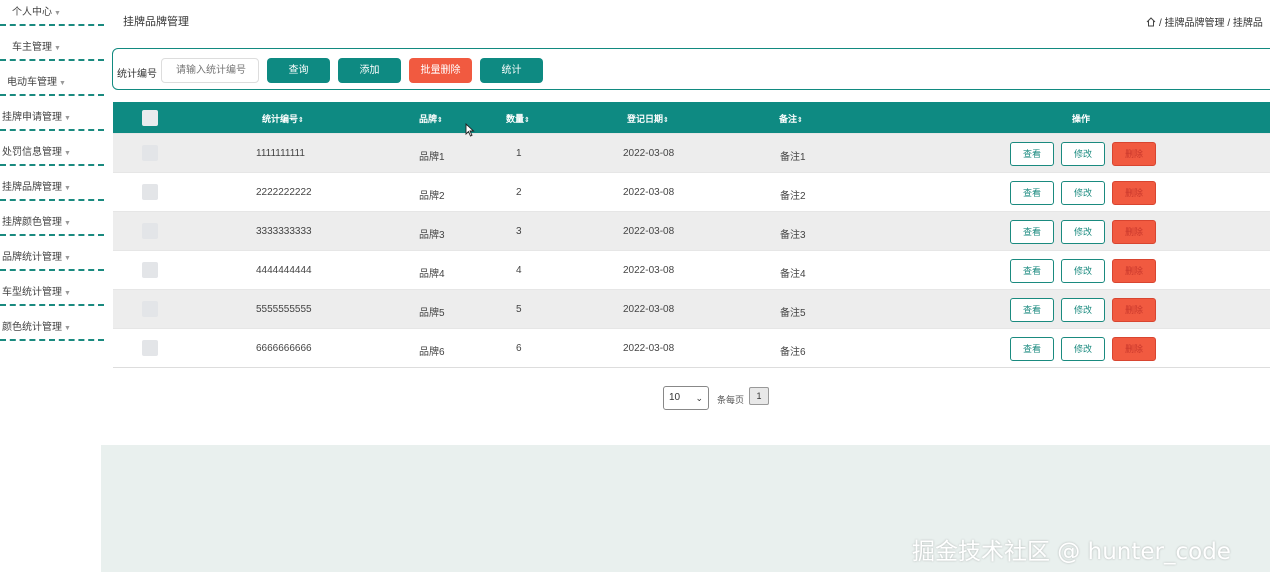 This screenshot has width=1270, height=579. What do you see at coordinates (791, 118) in the screenshot?
I see `column-header-note: 备注⇕` at bounding box center [791, 118].